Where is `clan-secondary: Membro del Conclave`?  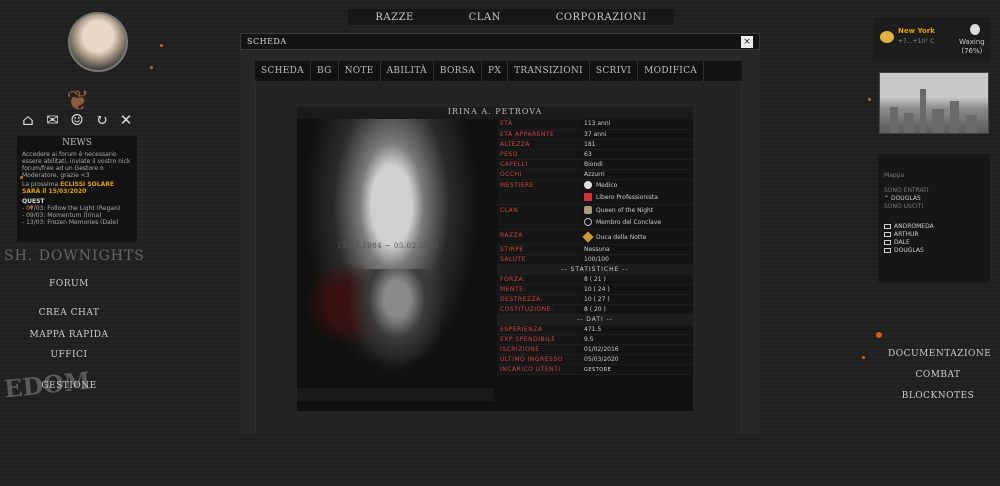 clan-secondary: Membro del Conclave is located at coordinates (628, 222).